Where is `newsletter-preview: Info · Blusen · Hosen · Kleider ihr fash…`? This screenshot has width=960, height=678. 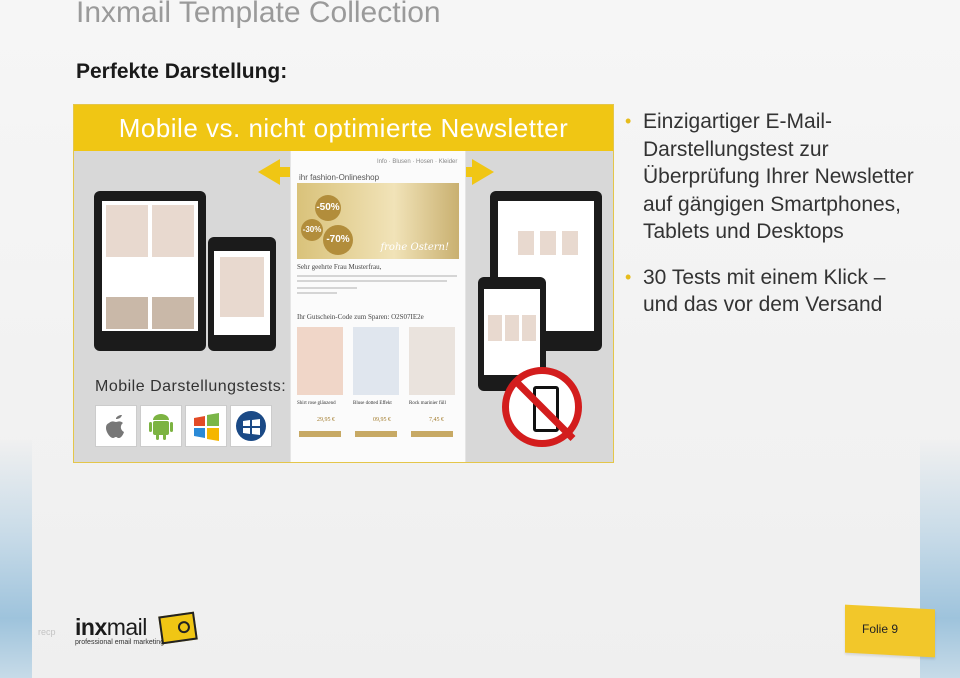
newsletter-preview: Info · Blusen · Hosen · Kleider ihr fash… is located at coordinates (378, 306).